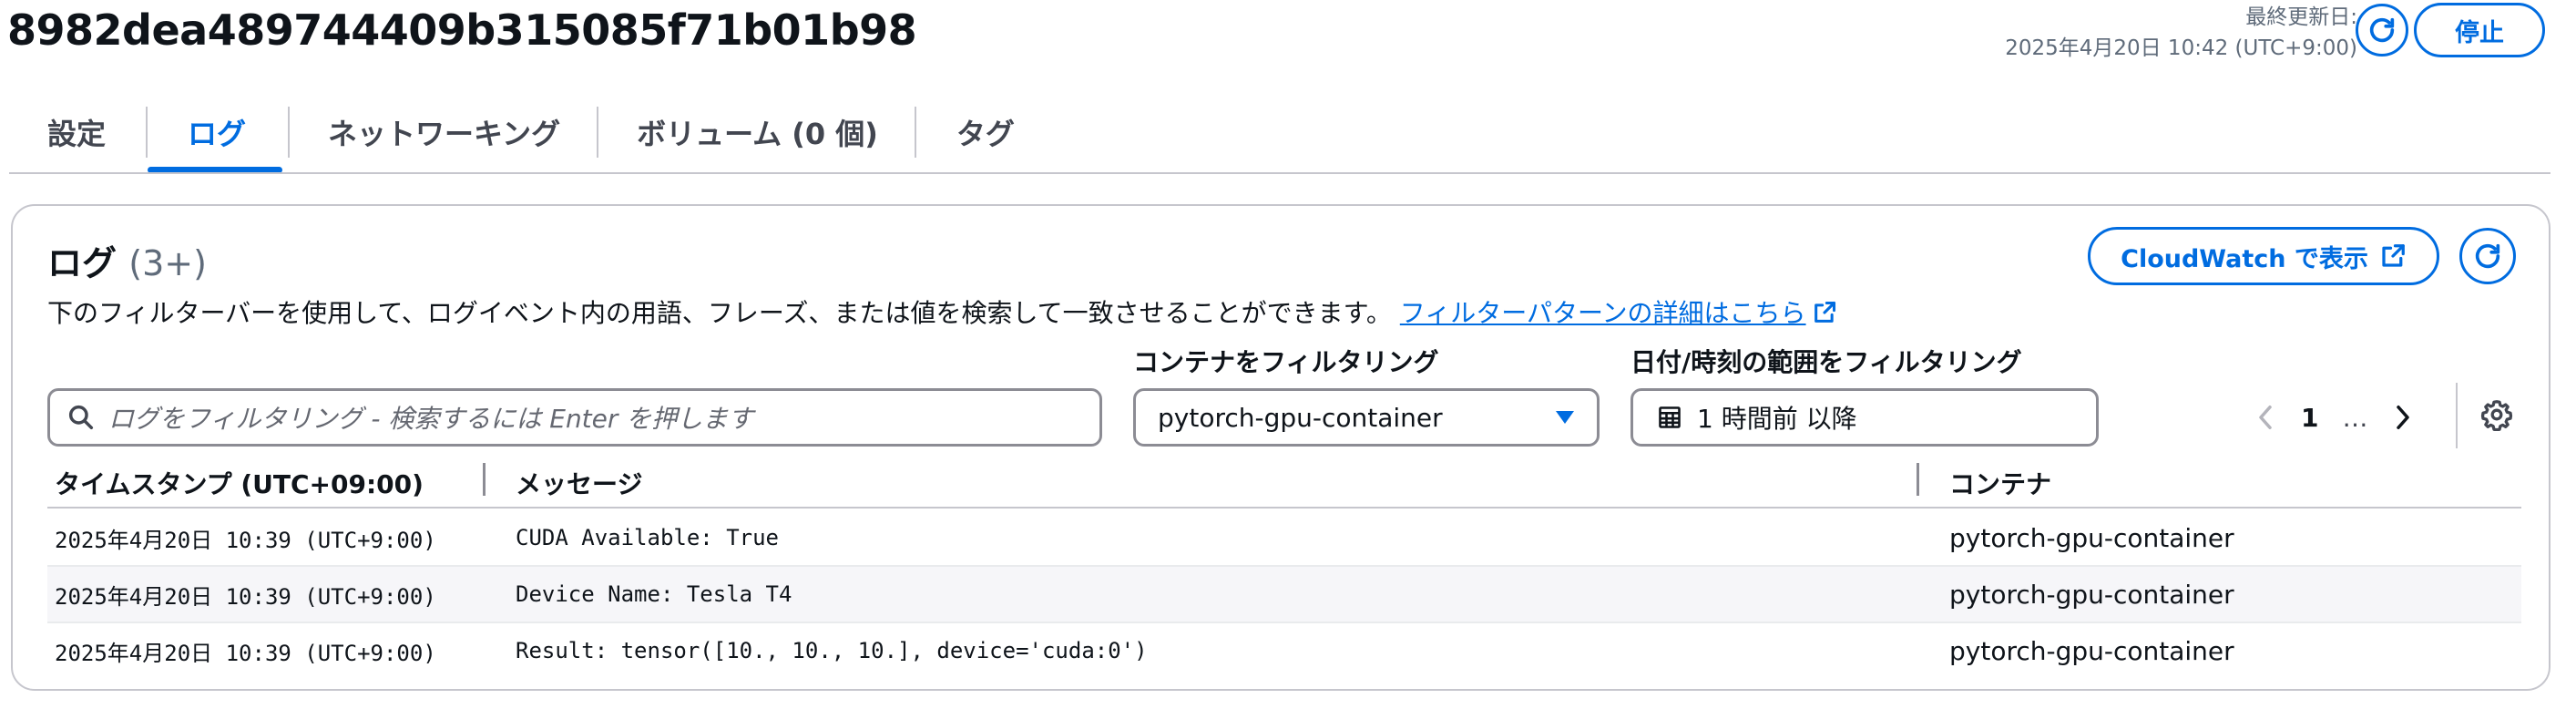  What do you see at coordinates (2479, 30) in the screenshot?
I see `stop-button: 停止` at bounding box center [2479, 30].